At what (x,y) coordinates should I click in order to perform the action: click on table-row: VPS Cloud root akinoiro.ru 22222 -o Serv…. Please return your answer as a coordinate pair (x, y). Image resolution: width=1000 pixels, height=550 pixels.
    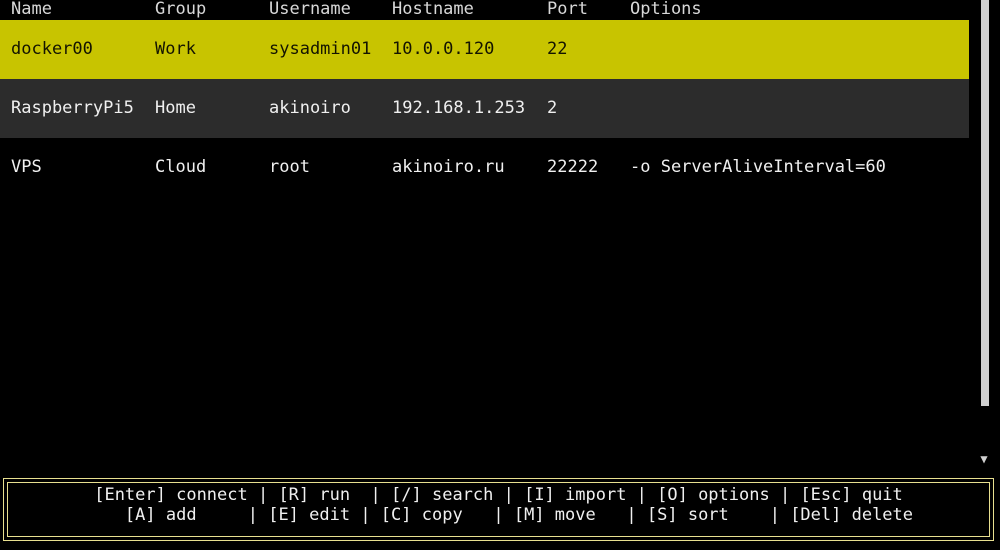
    Looking at the image, I should click on (484, 167).